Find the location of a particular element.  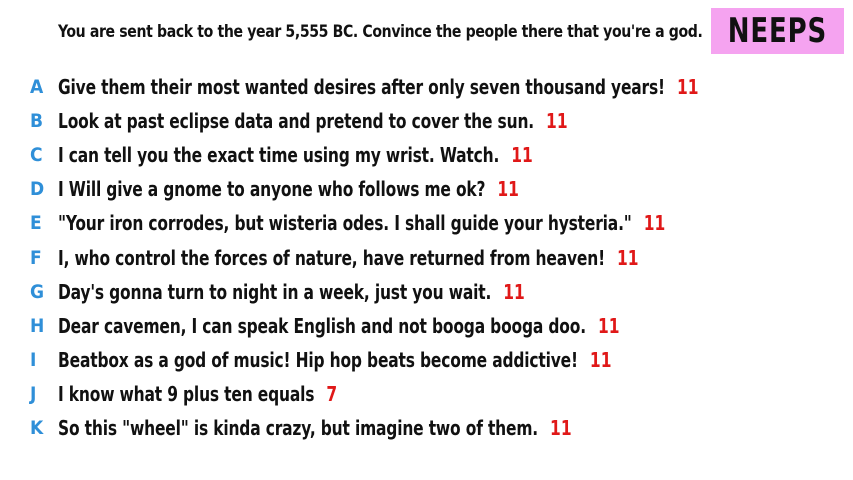

answer-score: 7 is located at coordinates (332, 394).